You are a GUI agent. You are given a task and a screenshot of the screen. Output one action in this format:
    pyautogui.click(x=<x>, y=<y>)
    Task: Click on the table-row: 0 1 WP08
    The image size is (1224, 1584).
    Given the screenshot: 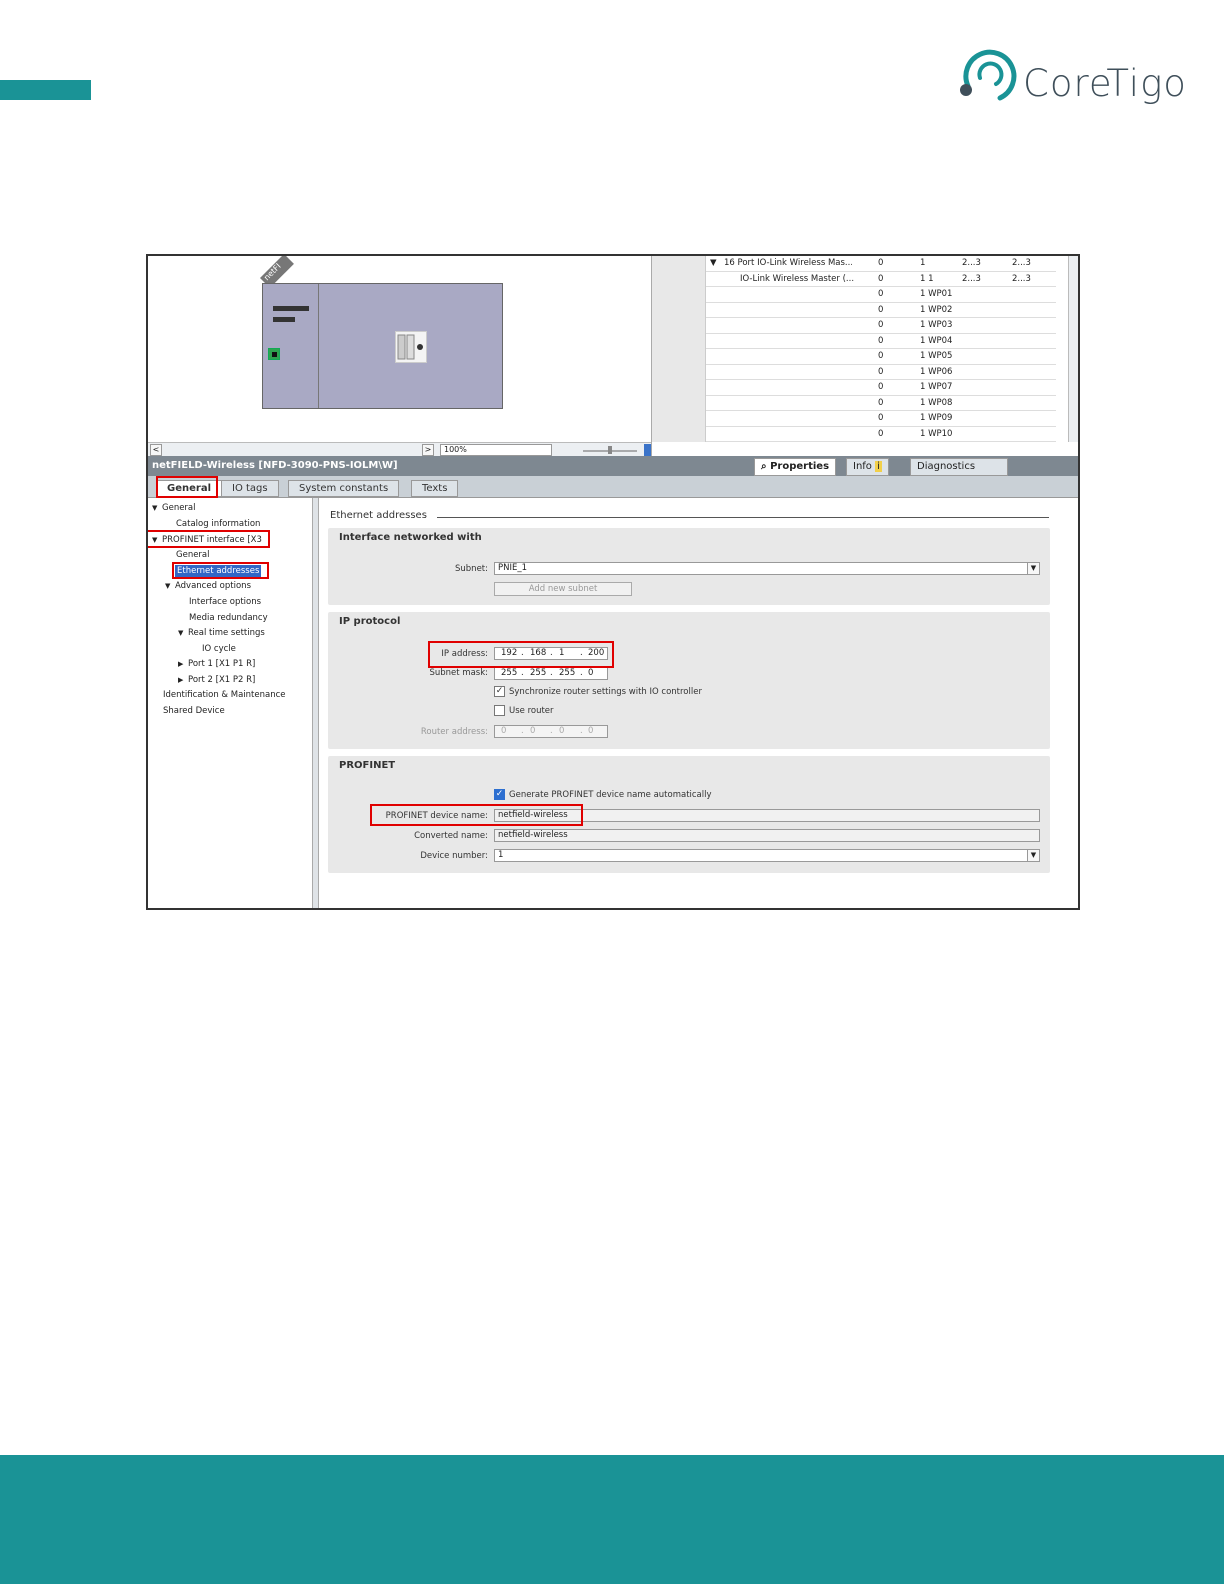 What is the action you would take?
    pyautogui.click(x=881, y=403)
    